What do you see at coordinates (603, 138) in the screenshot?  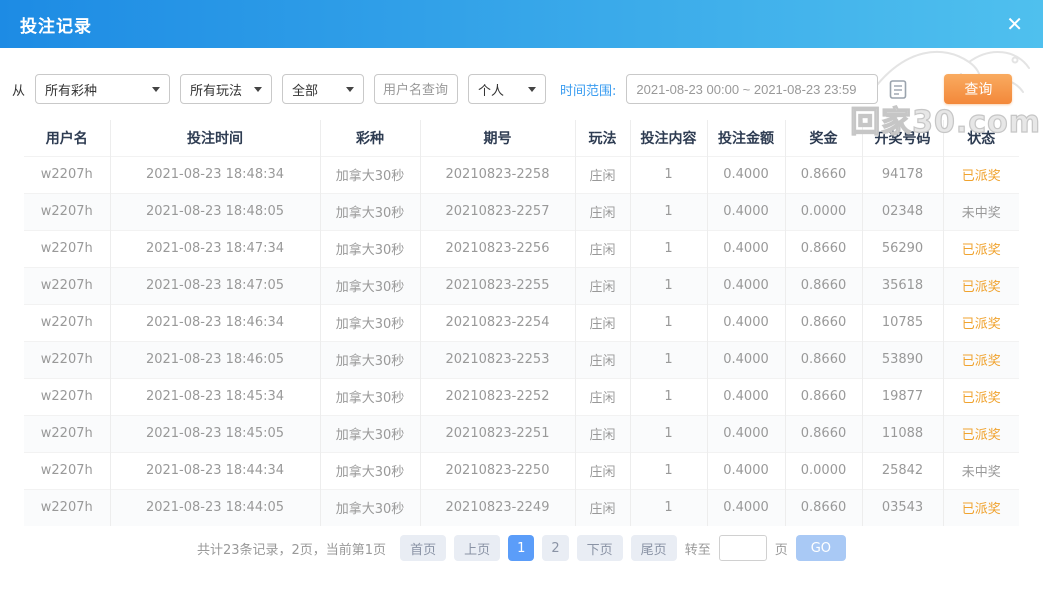 I see `column-header: 玩法` at bounding box center [603, 138].